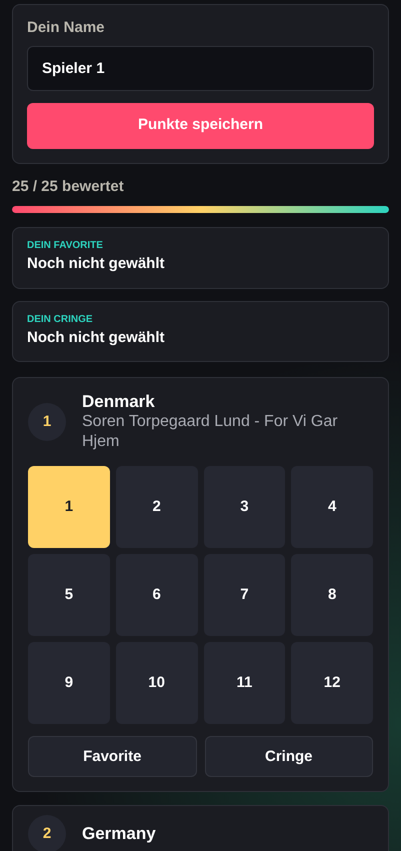  What do you see at coordinates (69, 507) in the screenshot?
I see `score-button: 1` at bounding box center [69, 507].